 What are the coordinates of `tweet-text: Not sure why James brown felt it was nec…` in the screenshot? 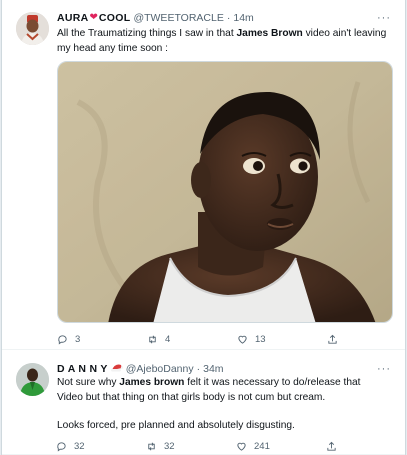 It's located at (223, 405).